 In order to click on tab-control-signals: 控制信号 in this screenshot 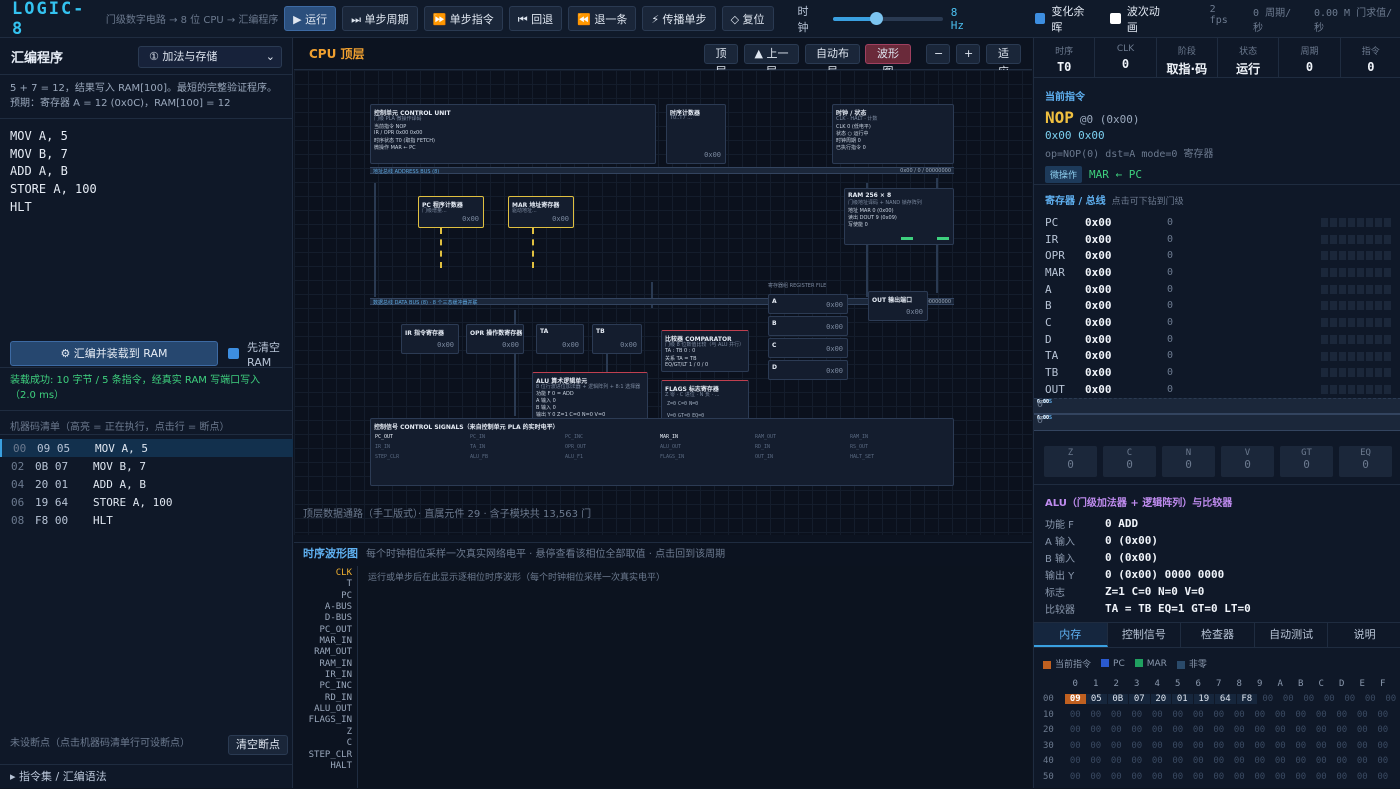, I will do `click(1145, 635)`.